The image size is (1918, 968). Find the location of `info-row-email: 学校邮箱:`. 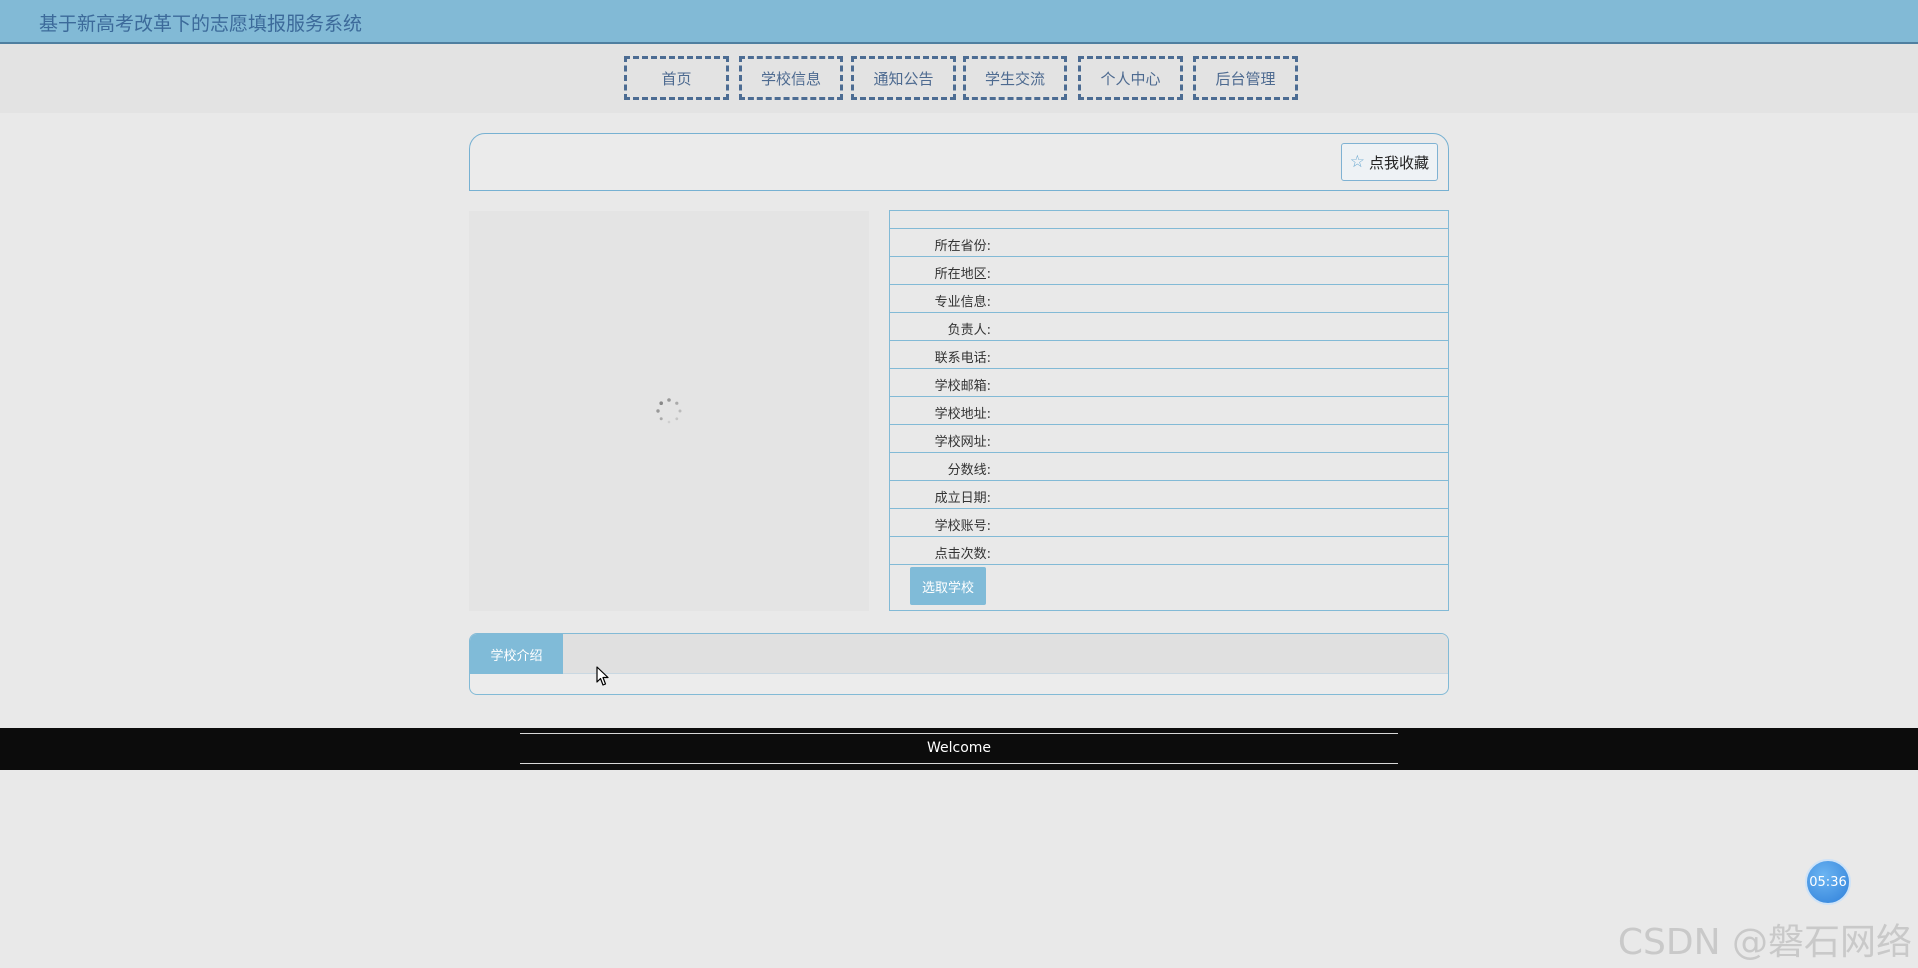

info-row-email: 学校邮箱: is located at coordinates (1169, 383).